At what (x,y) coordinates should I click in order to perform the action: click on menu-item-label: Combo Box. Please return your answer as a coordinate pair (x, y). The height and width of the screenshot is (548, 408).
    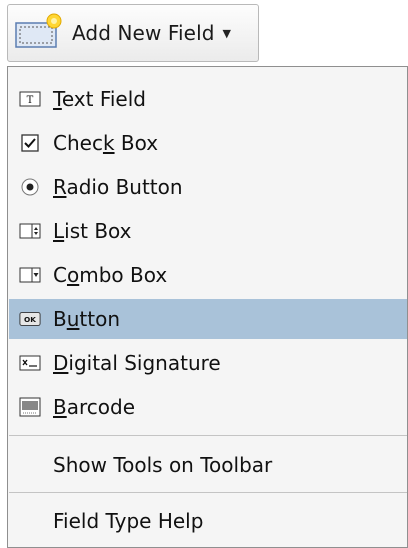
    Looking at the image, I should click on (110, 275).